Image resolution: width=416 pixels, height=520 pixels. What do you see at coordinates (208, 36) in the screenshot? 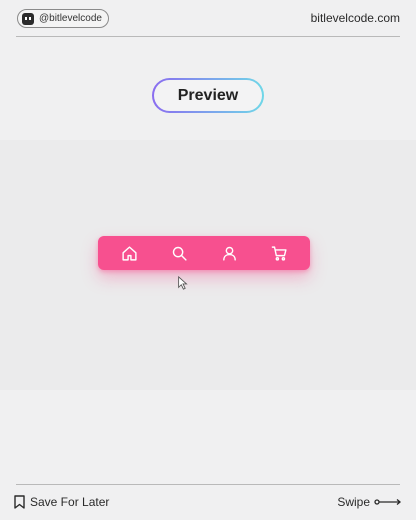
I see `top-divider` at bounding box center [208, 36].